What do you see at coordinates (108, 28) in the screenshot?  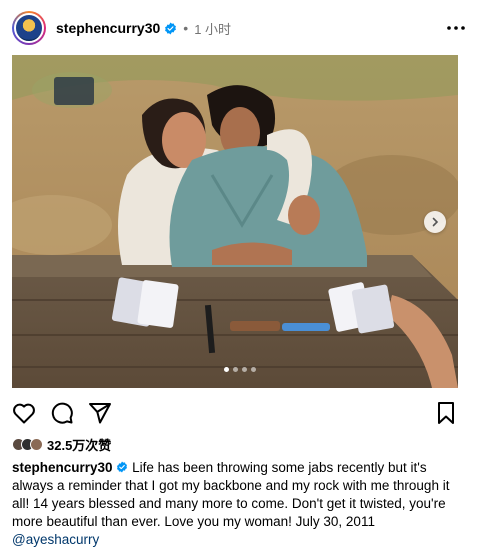 I see `post-username: stephencurry30` at bounding box center [108, 28].